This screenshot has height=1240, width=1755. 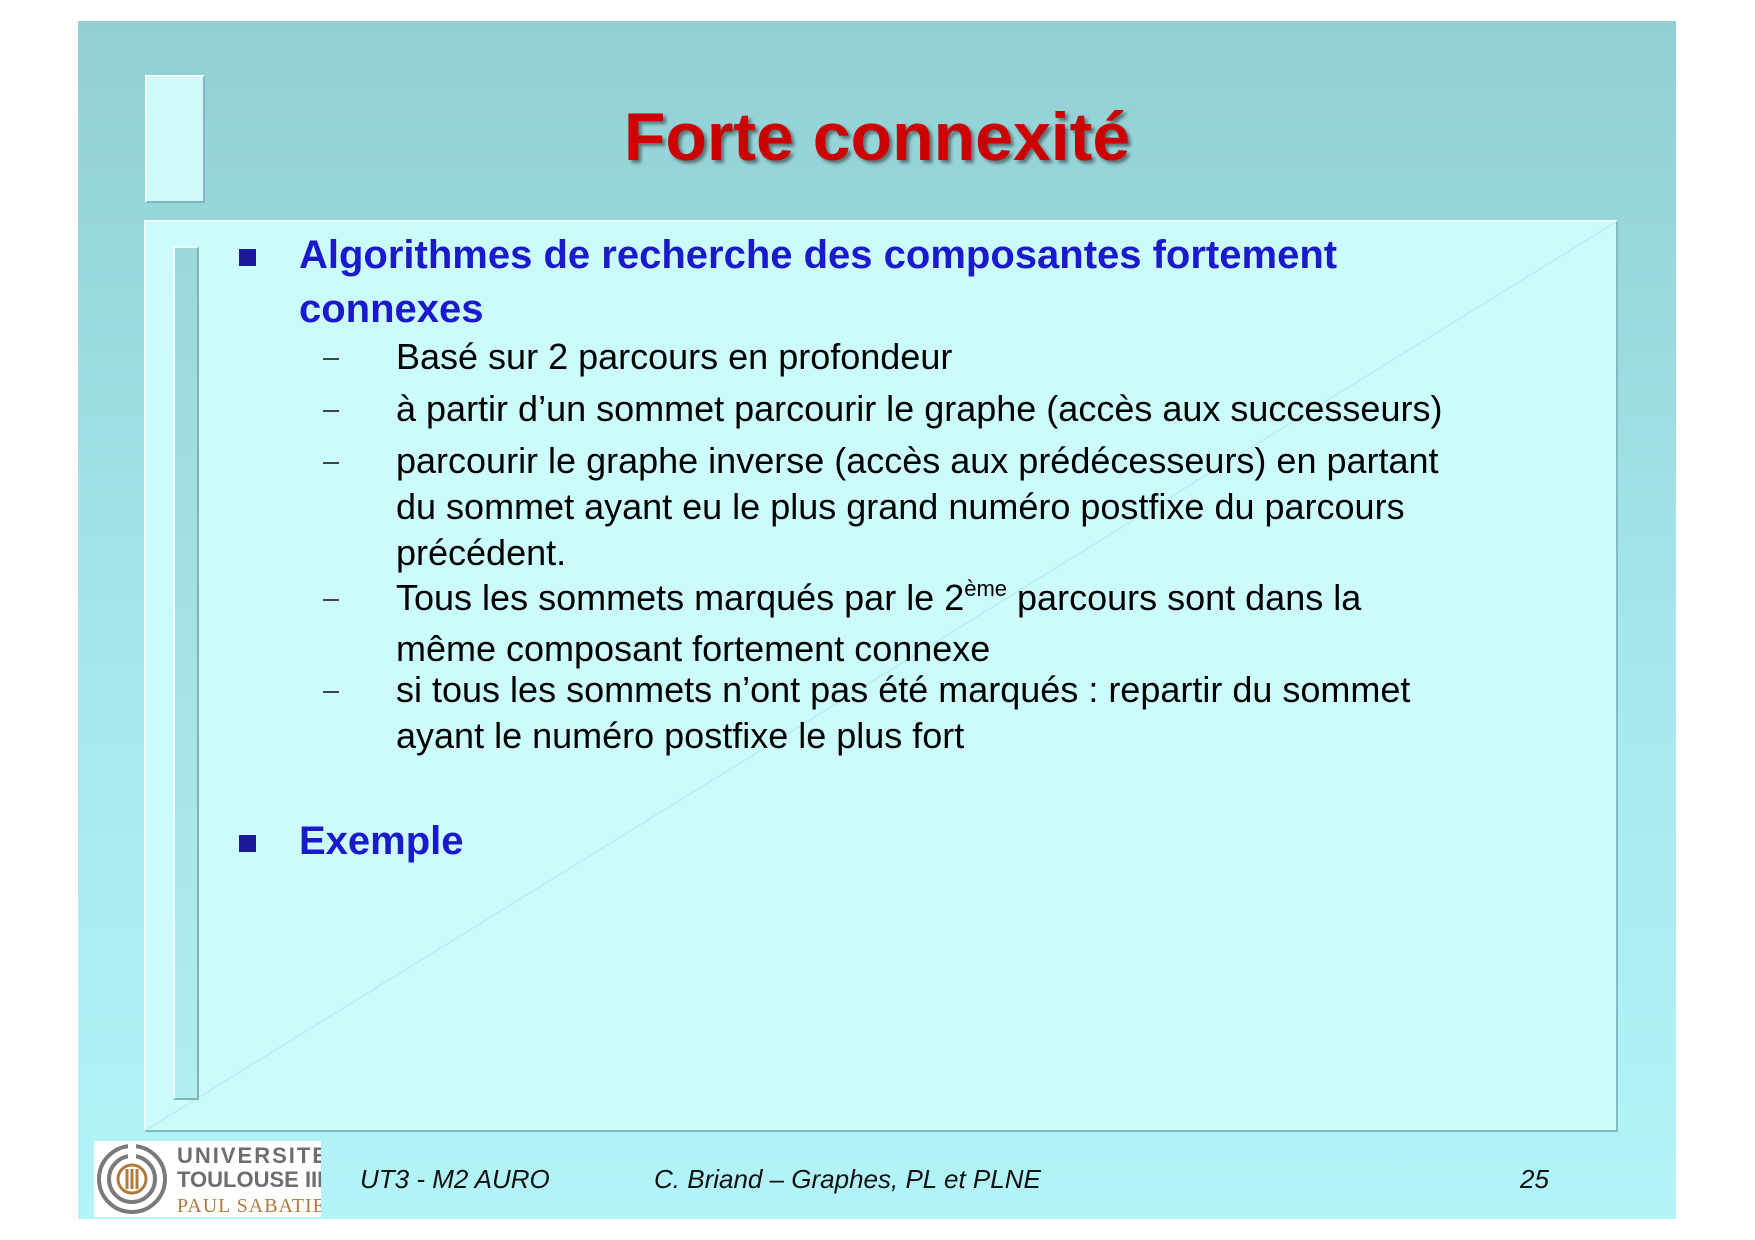 What do you see at coordinates (847, 1179) in the screenshot?
I see `footer-author: C. Briand – Graphes, PL et PLNE` at bounding box center [847, 1179].